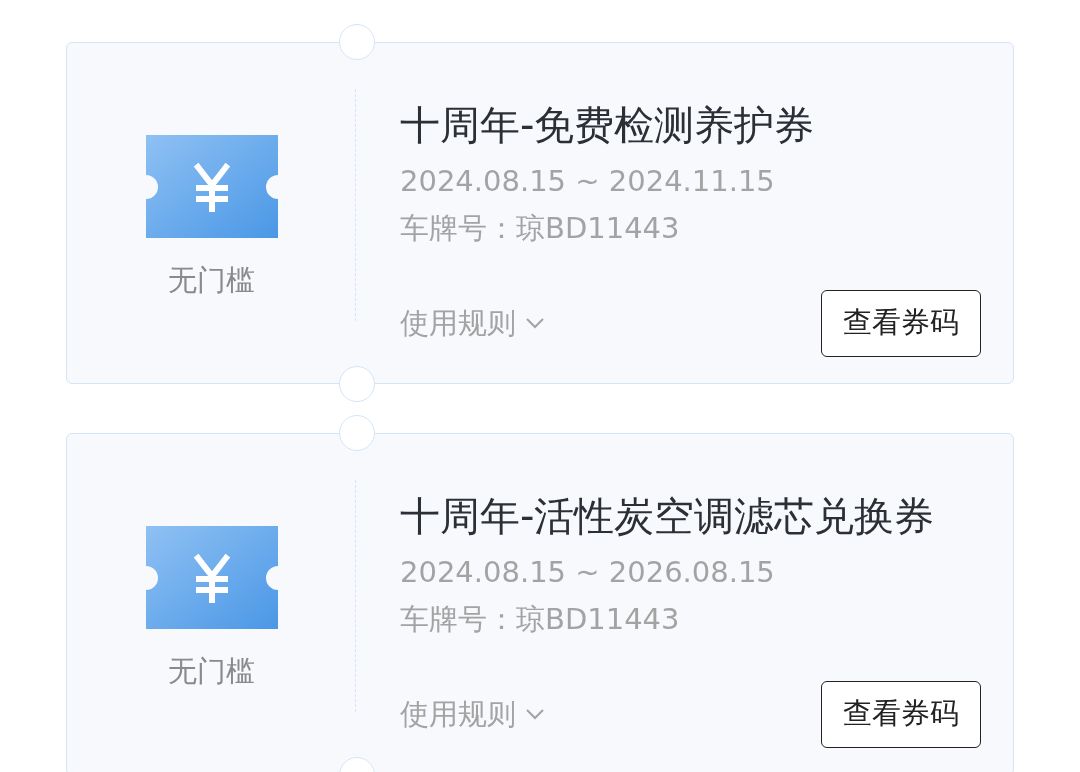 Image resolution: width=1080 pixels, height=772 pixels. What do you see at coordinates (668, 516) in the screenshot?
I see `coupon-title: 十周年-活性炭空调滤芯兑换券` at bounding box center [668, 516].